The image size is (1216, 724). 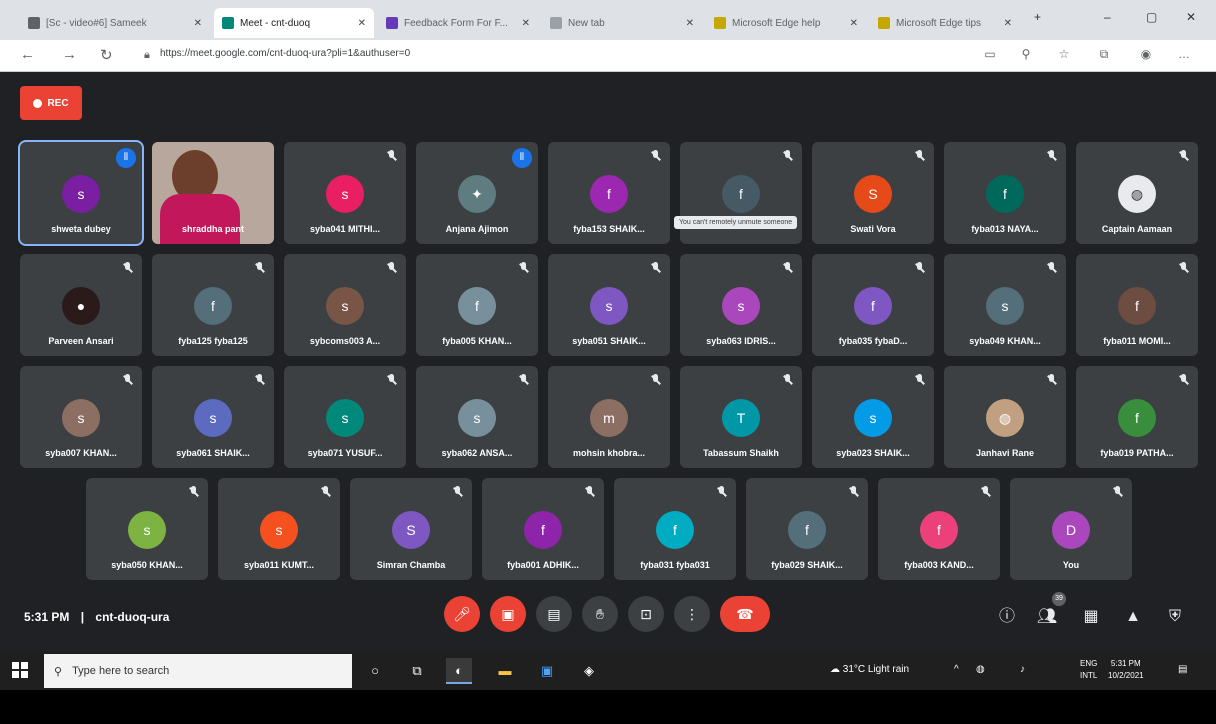 I want to click on participant-tile: ✦ ⦀ Anjana Ajimon, so click(x=477, y=193).